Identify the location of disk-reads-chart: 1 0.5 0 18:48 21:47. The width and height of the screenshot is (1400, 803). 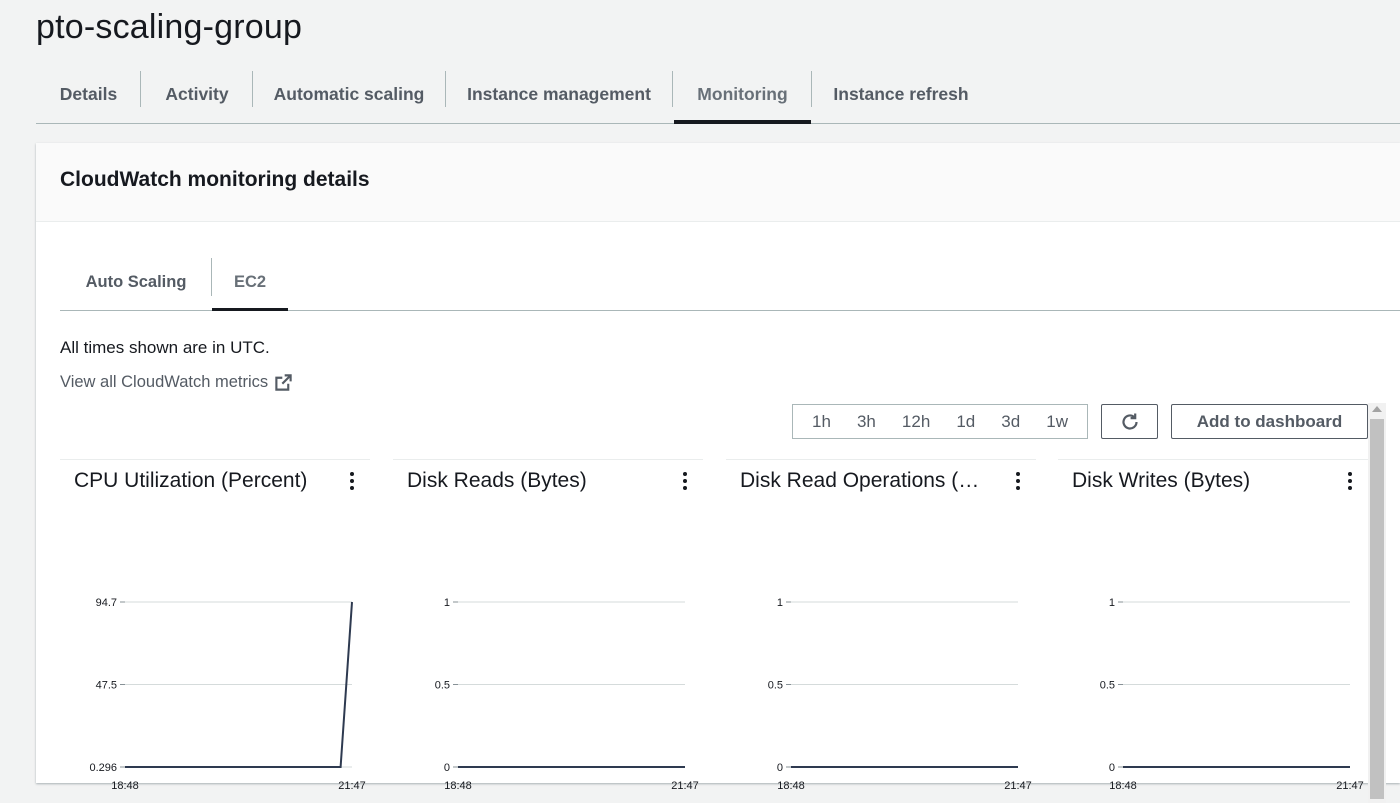
(567, 693).